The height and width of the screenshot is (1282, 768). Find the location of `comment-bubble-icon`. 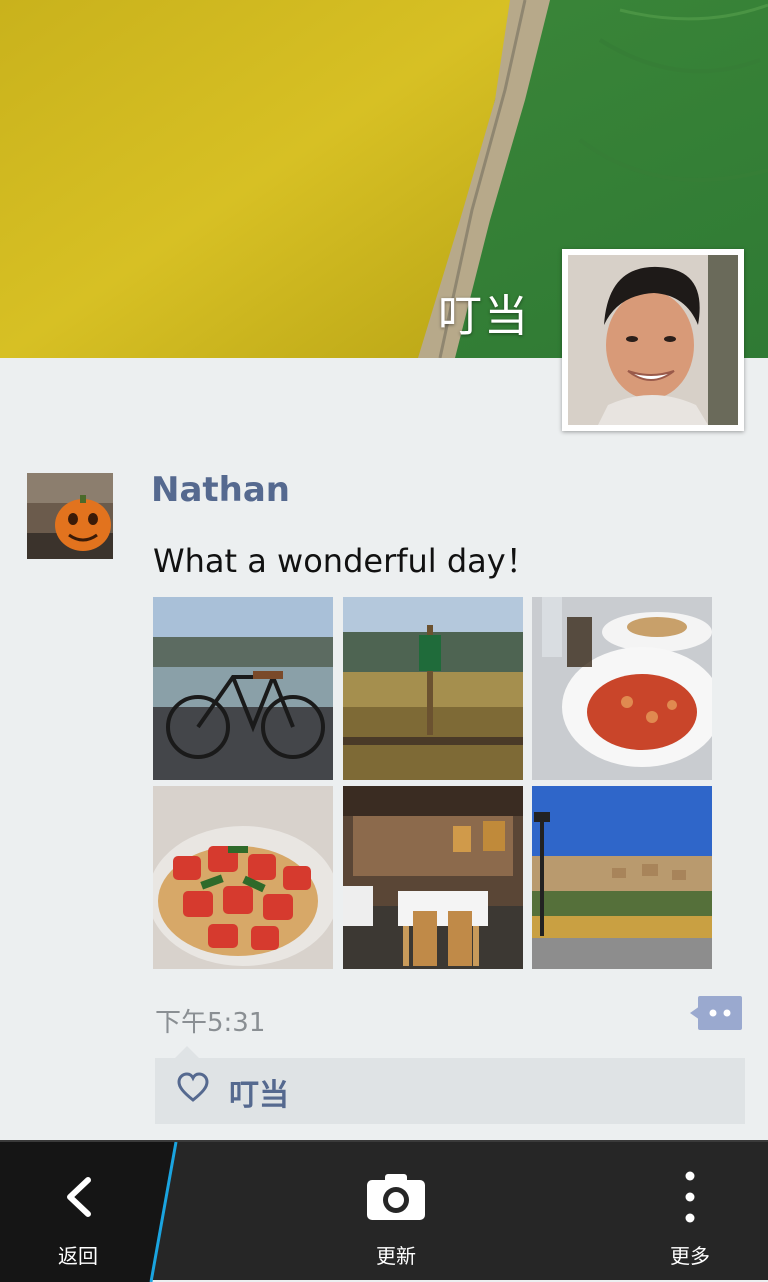

comment-bubble-icon is located at coordinates (716, 1013).